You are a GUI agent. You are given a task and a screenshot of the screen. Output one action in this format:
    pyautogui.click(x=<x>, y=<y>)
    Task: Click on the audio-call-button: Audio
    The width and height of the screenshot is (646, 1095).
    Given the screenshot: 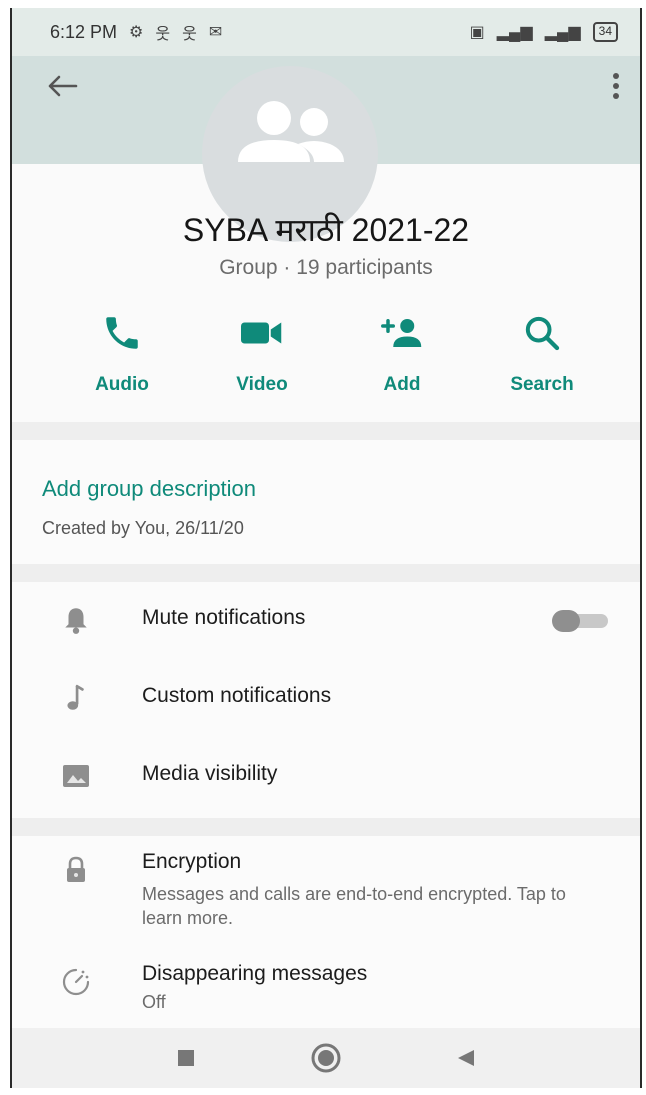 What is the action you would take?
    pyautogui.click(x=122, y=358)
    